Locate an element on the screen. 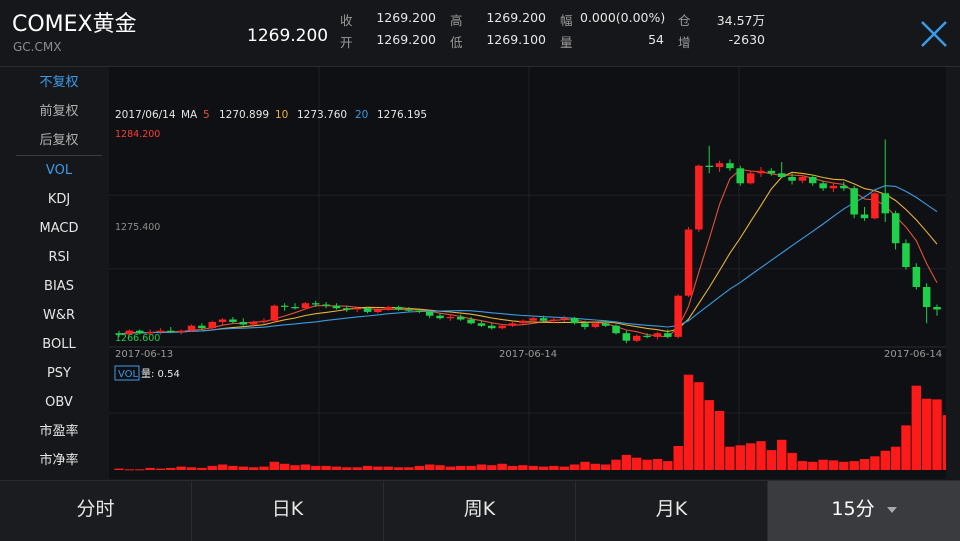 This screenshot has height=541, width=960. tab-monthly-k: 月K is located at coordinates (672, 511).